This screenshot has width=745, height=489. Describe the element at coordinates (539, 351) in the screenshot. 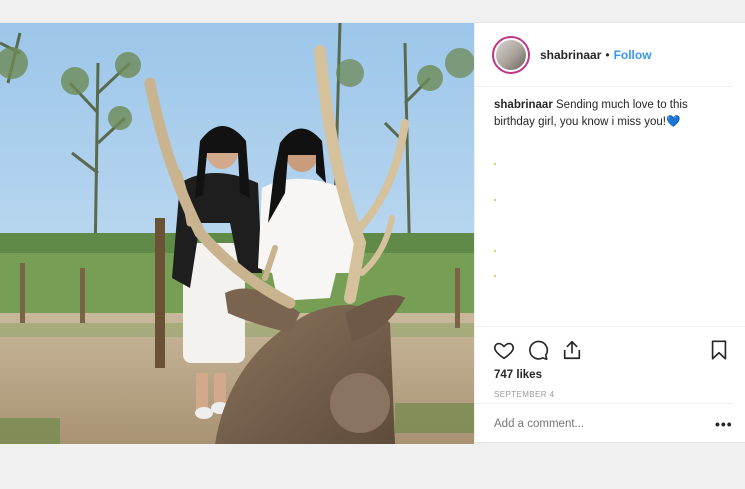

I see `comment-icon` at that location.